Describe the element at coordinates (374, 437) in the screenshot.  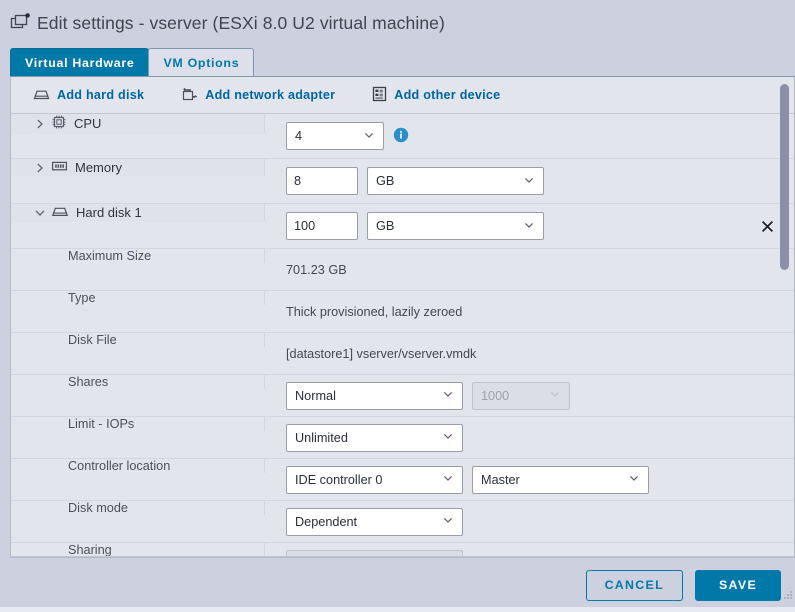
I see `limit-iops-select: Unlimited` at that location.